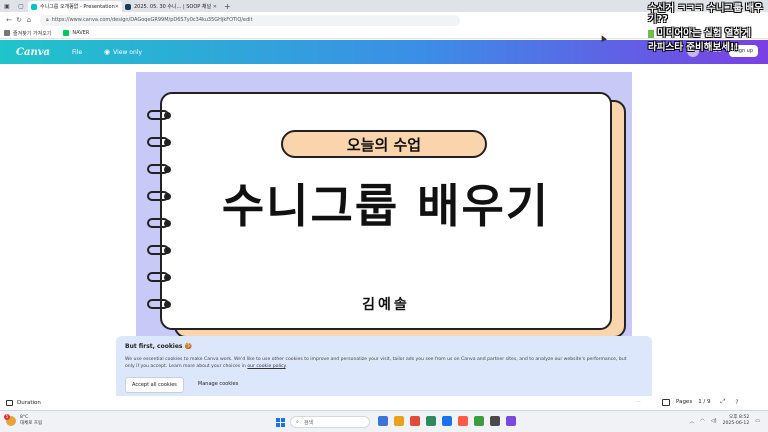 The height and width of the screenshot is (432, 768). I want to click on more-dots-icon: ···, so click(638, 402).